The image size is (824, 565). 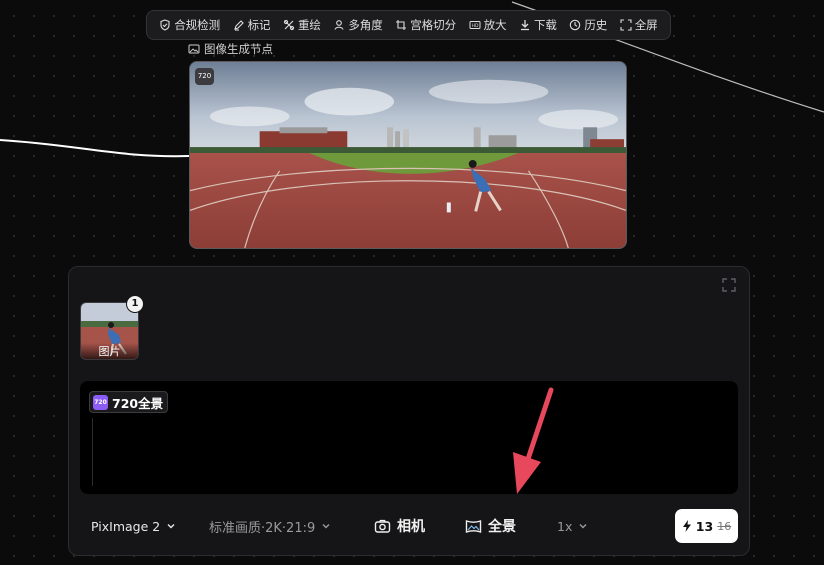 What do you see at coordinates (95, 148) in the screenshot?
I see `input-wire` at bounding box center [95, 148].